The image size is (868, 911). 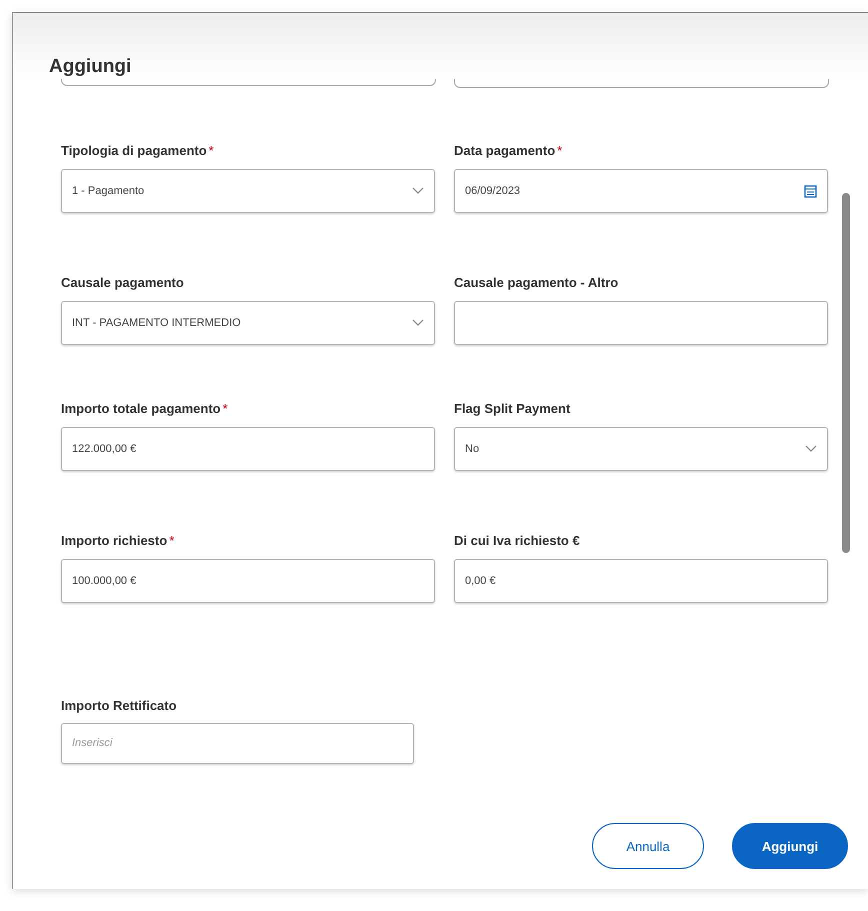 I want to click on field-value: 0,00 €, so click(x=481, y=581).